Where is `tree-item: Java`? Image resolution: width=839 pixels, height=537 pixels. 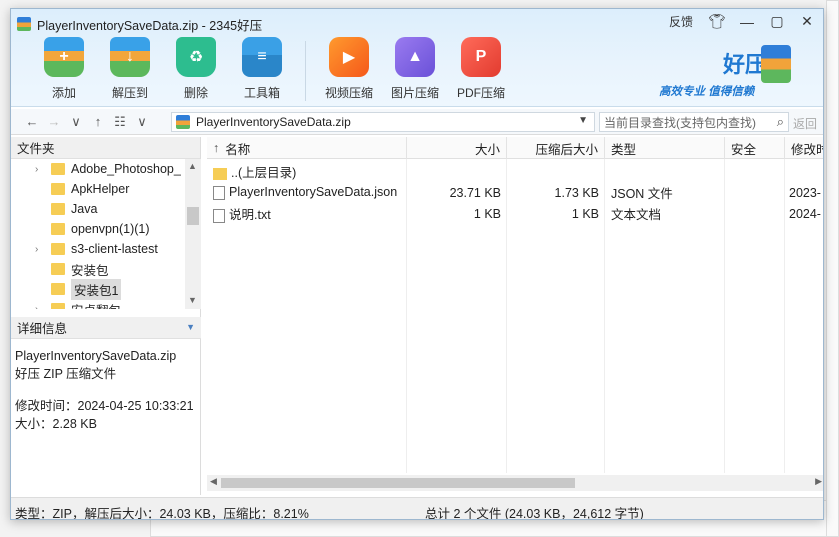
tree-item: Java is located at coordinates (98, 209).